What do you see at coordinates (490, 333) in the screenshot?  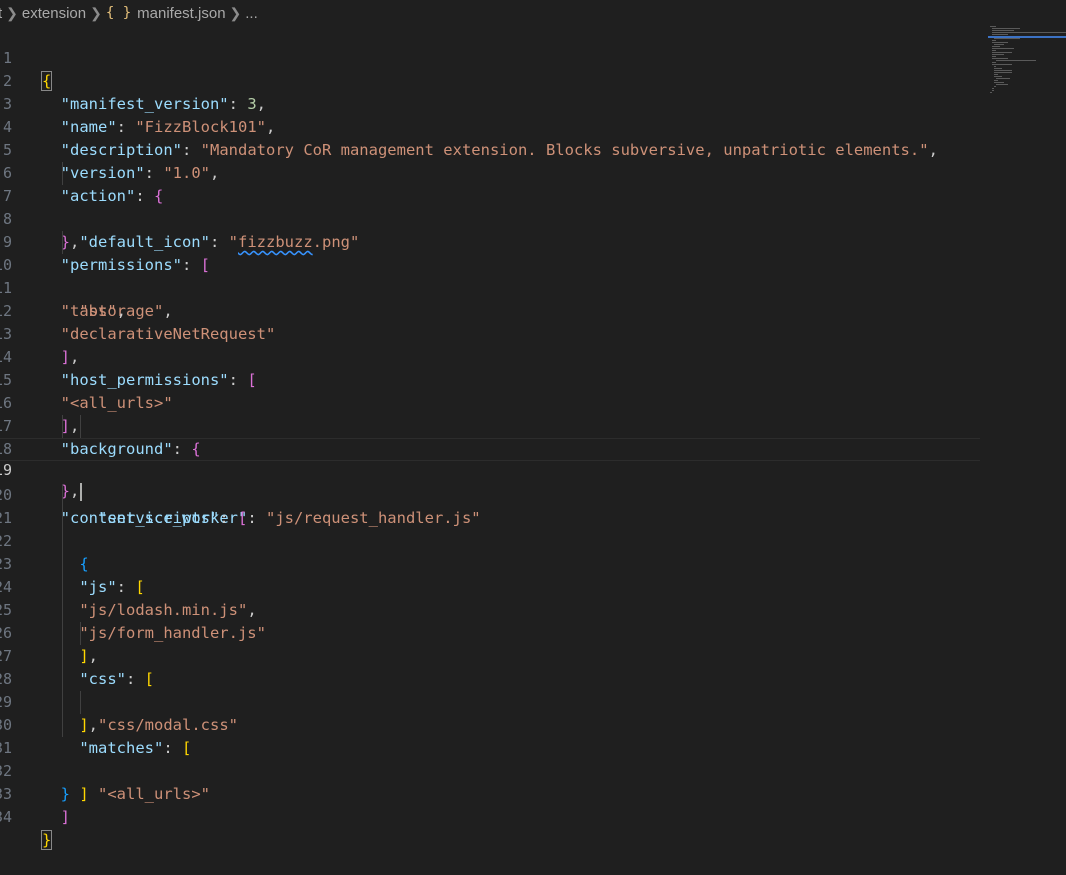 I see `code-line: 13 ],` at bounding box center [490, 333].